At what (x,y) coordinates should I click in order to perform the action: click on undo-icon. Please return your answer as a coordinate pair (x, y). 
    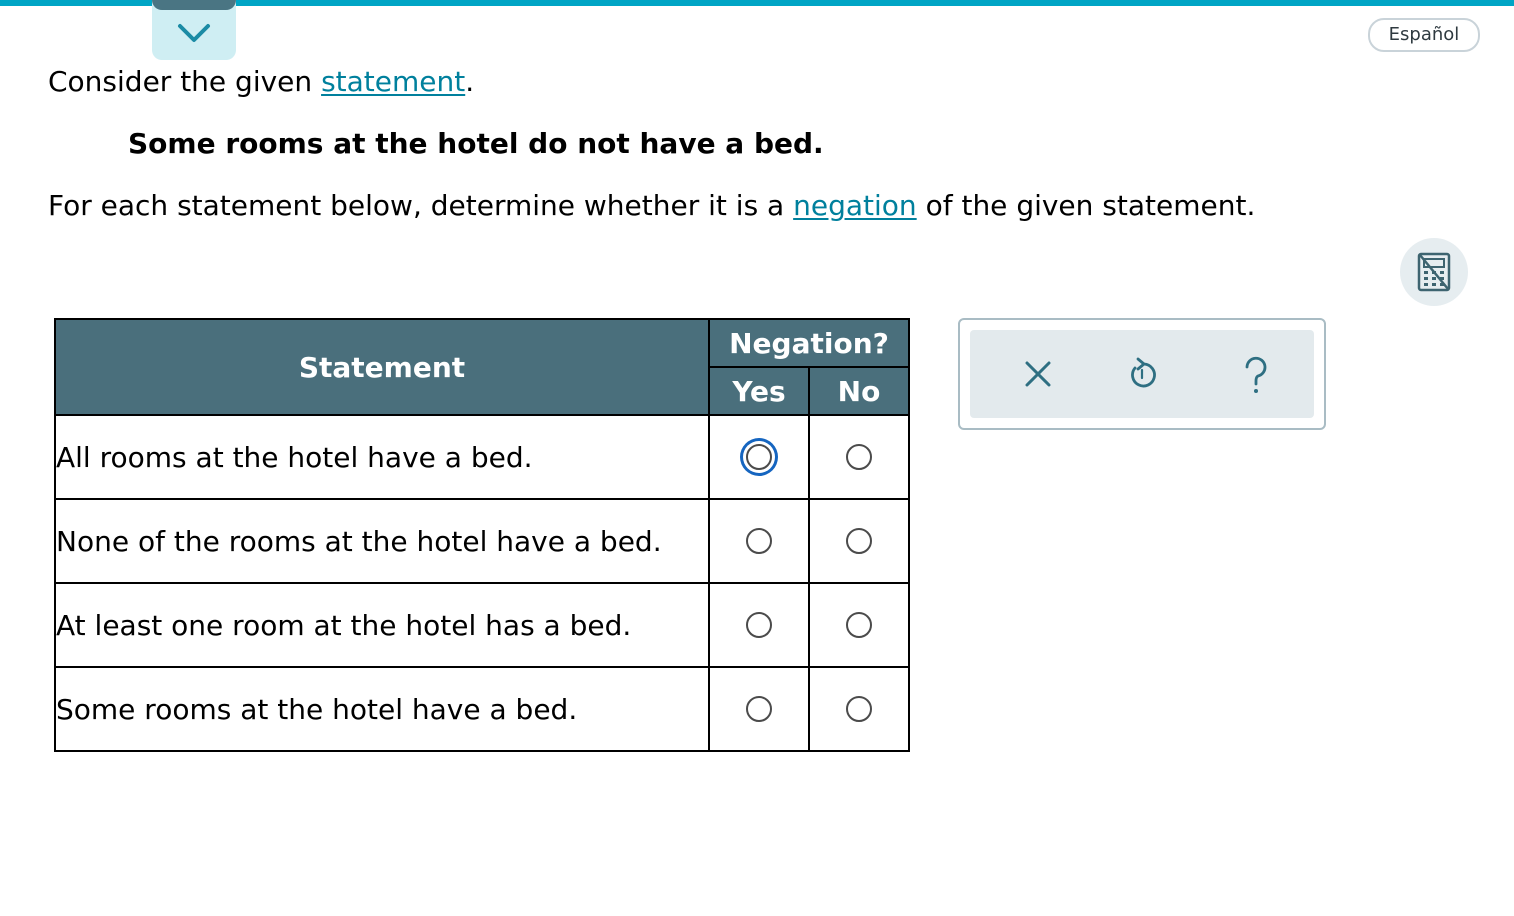
    Looking at the image, I should click on (1143, 372).